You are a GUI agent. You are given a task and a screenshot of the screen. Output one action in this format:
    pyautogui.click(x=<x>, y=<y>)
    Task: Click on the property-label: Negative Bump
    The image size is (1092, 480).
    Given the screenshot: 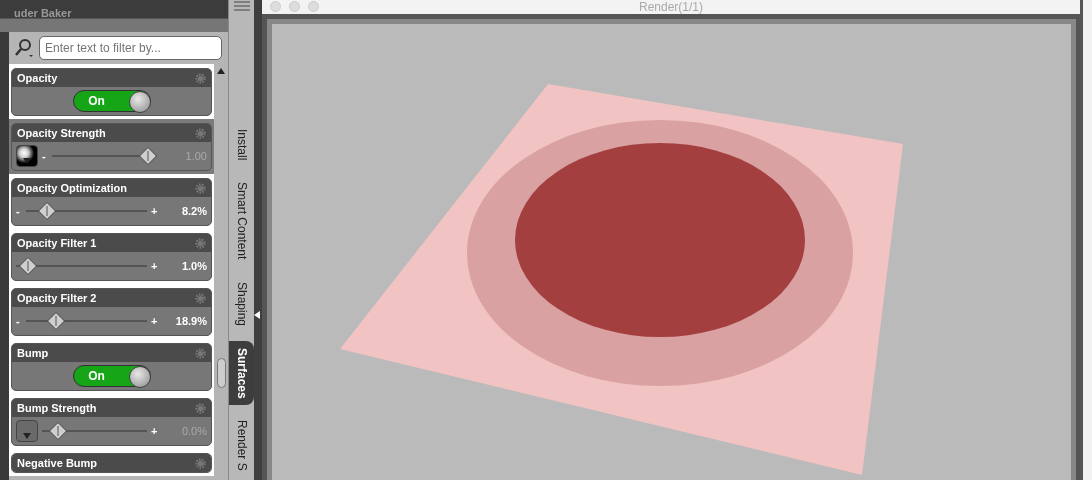 What is the action you would take?
    pyautogui.click(x=57, y=463)
    